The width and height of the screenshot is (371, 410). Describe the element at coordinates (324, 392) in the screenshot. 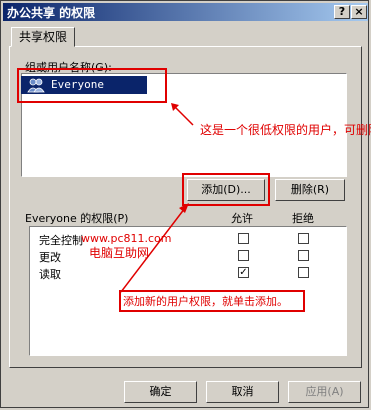

I see `apply-button: 应用(A)` at that location.